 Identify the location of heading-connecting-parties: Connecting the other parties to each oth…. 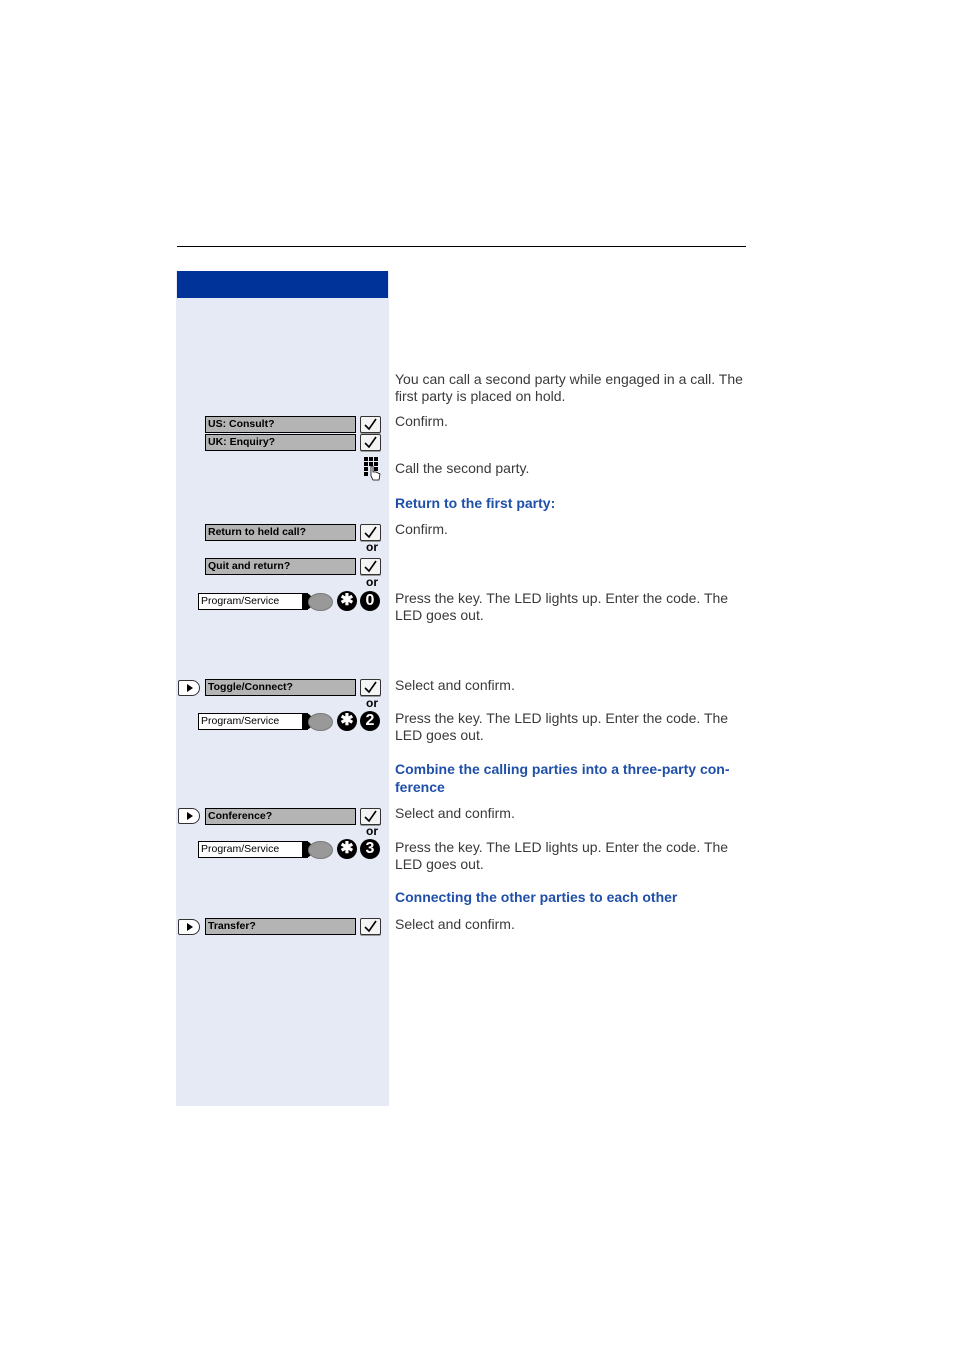
(536, 897).